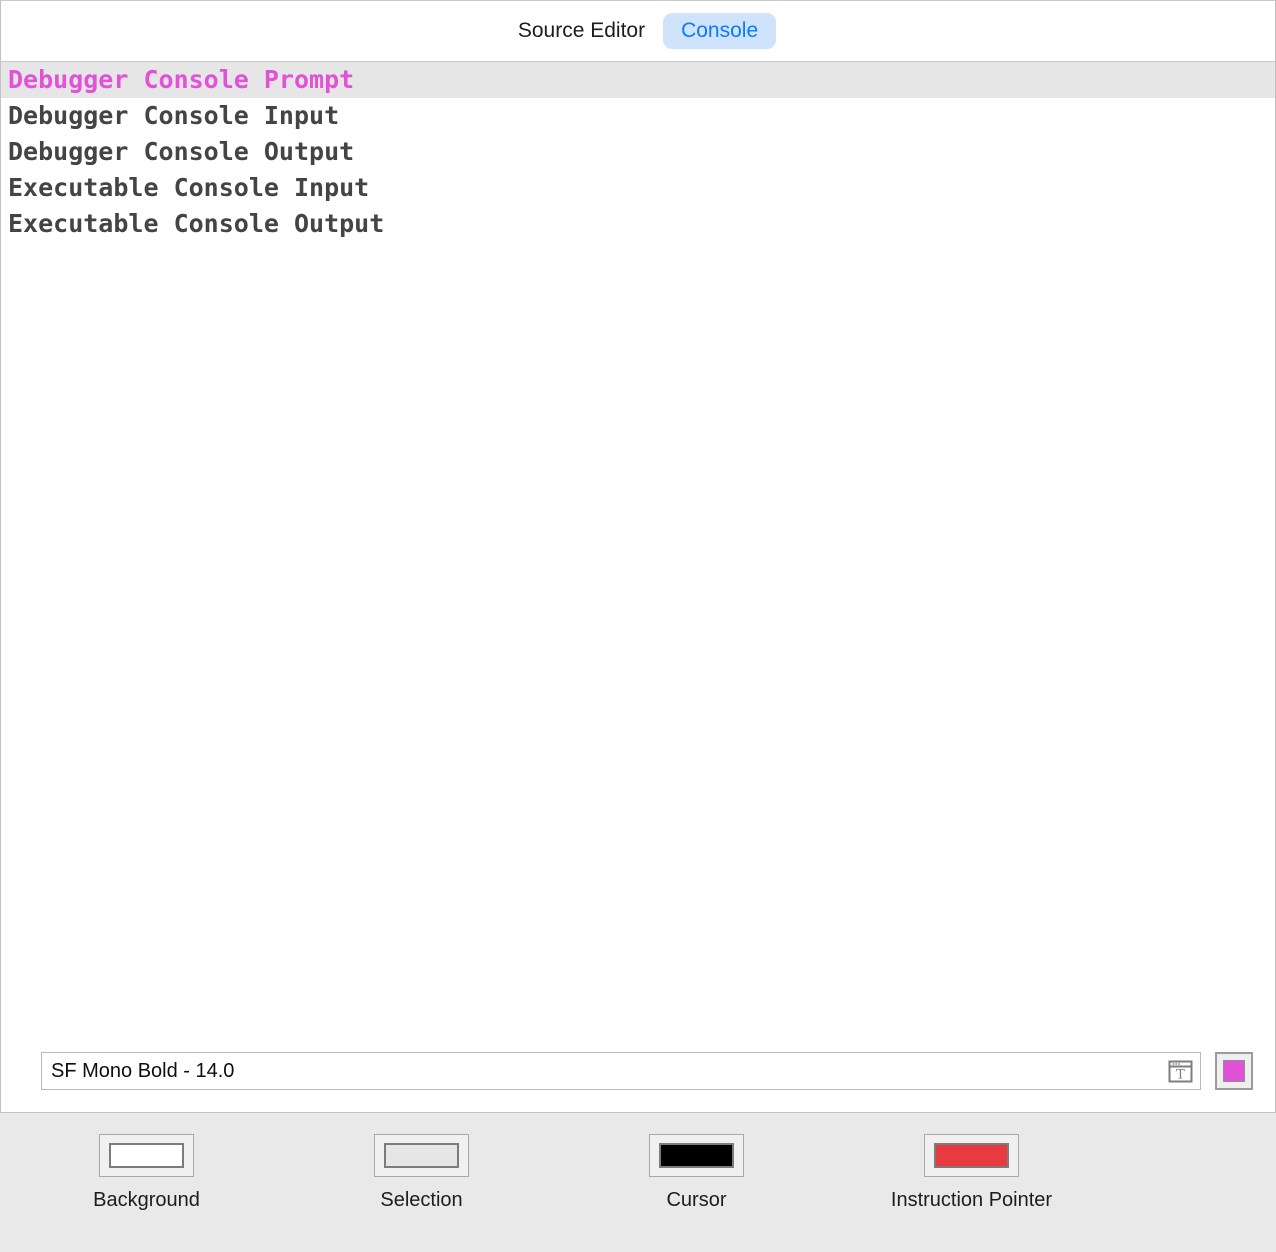  What do you see at coordinates (421, 1200) in the screenshot?
I see `selection-label: Selection` at bounding box center [421, 1200].